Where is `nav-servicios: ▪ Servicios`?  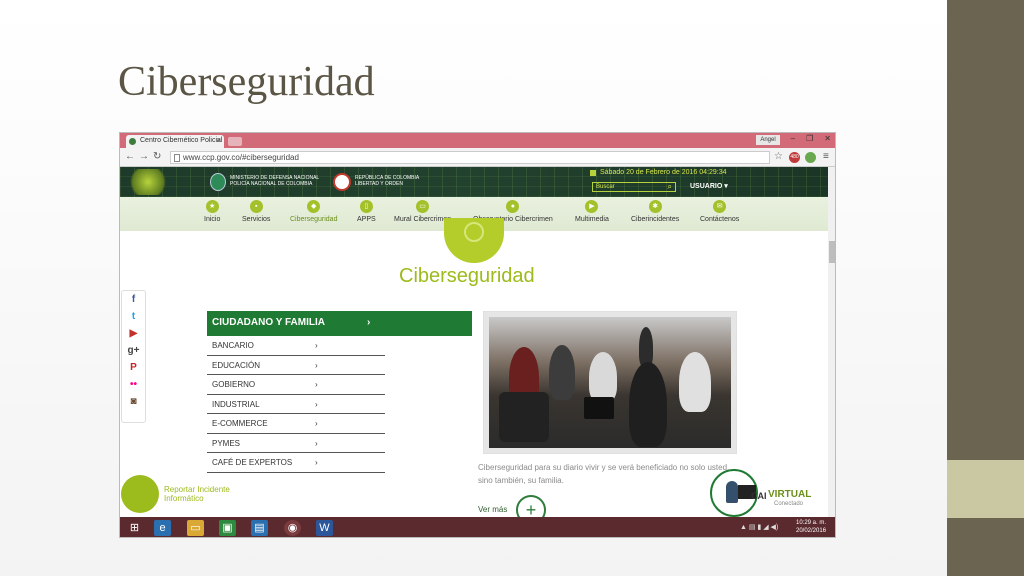 nav-servicios: ▪ Servicios is located at coordinates (256, 211).